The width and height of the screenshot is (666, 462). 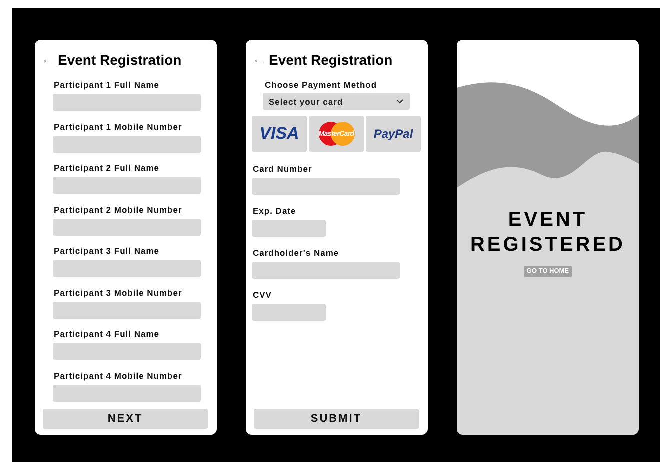 I want to click on submit-button: SUBMIT, so click(x=336, y=419).